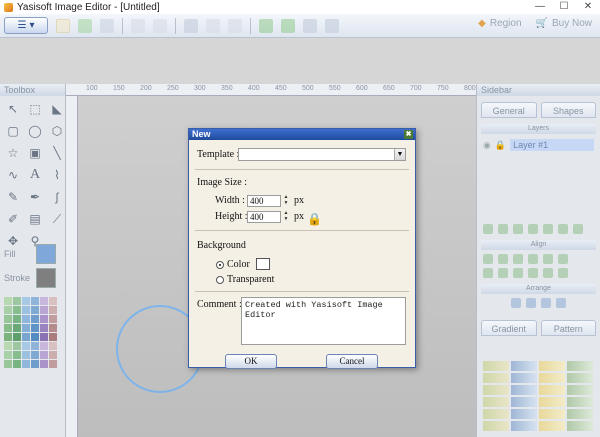 This screenshot has width=600, height=437. I want to click on template-select: ▼, so click(322, 154).